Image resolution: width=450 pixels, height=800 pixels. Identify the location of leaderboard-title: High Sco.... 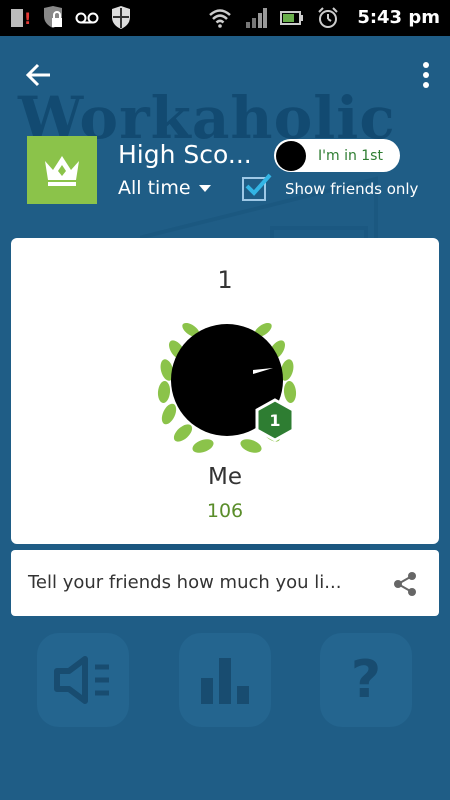
(185, 154).